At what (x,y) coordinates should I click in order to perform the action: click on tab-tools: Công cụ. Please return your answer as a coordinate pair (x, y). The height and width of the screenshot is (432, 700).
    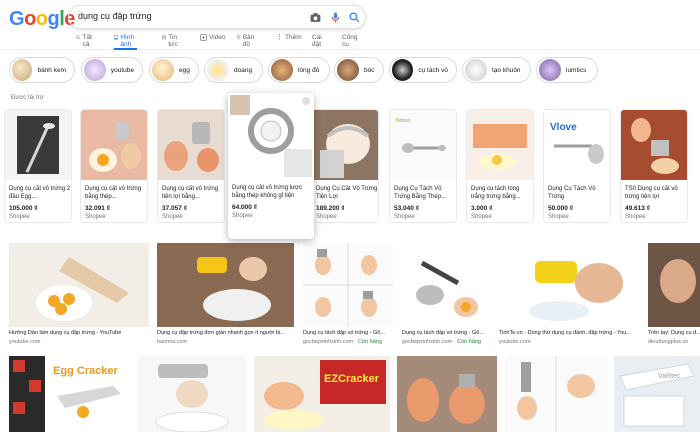
    Looking at the image, I should click on (350, 40).